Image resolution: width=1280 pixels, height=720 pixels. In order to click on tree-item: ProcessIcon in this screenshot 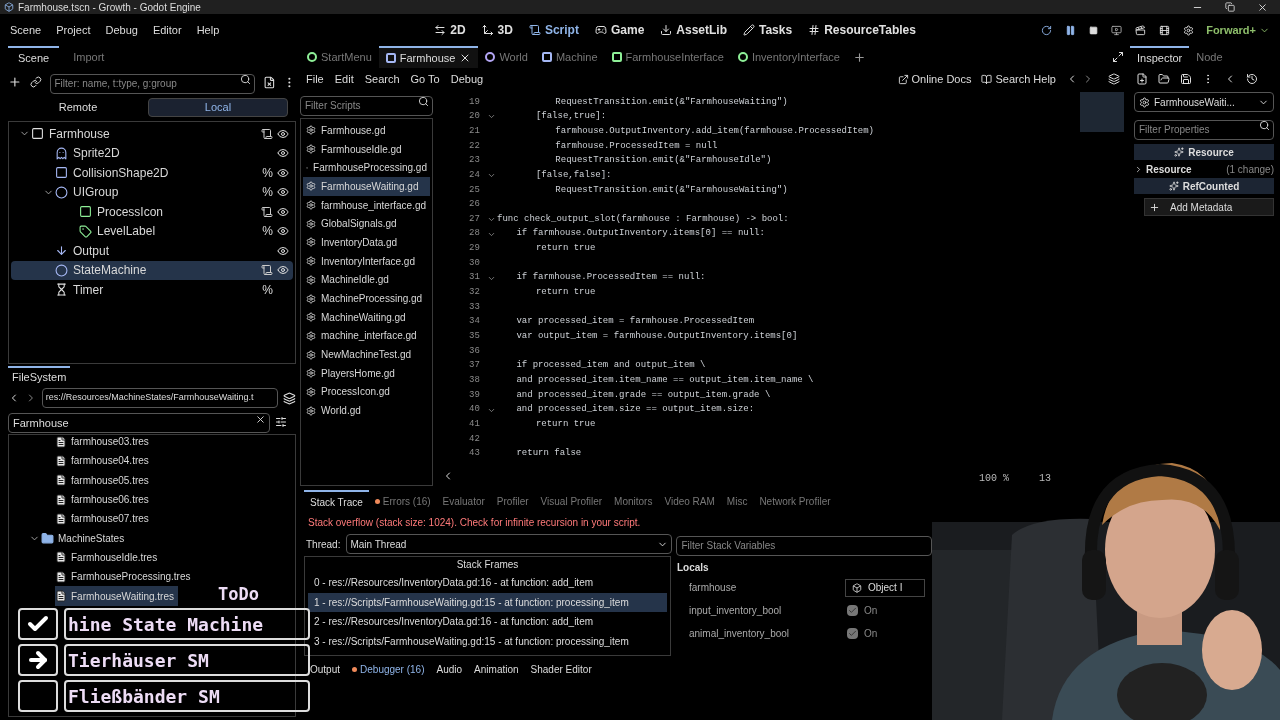, I will do `click(152, 212)`.